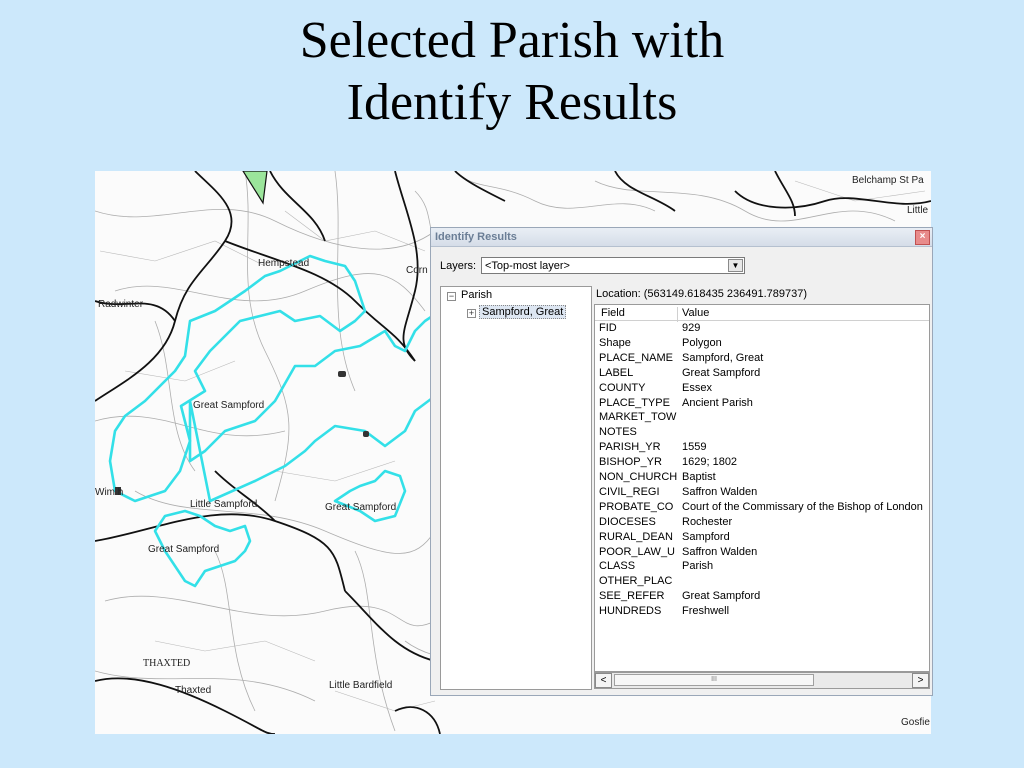 The width and height of the screenshot is (1024, 768). I want to click on field-cell: RURAL_DEAN, so click(636, 536).